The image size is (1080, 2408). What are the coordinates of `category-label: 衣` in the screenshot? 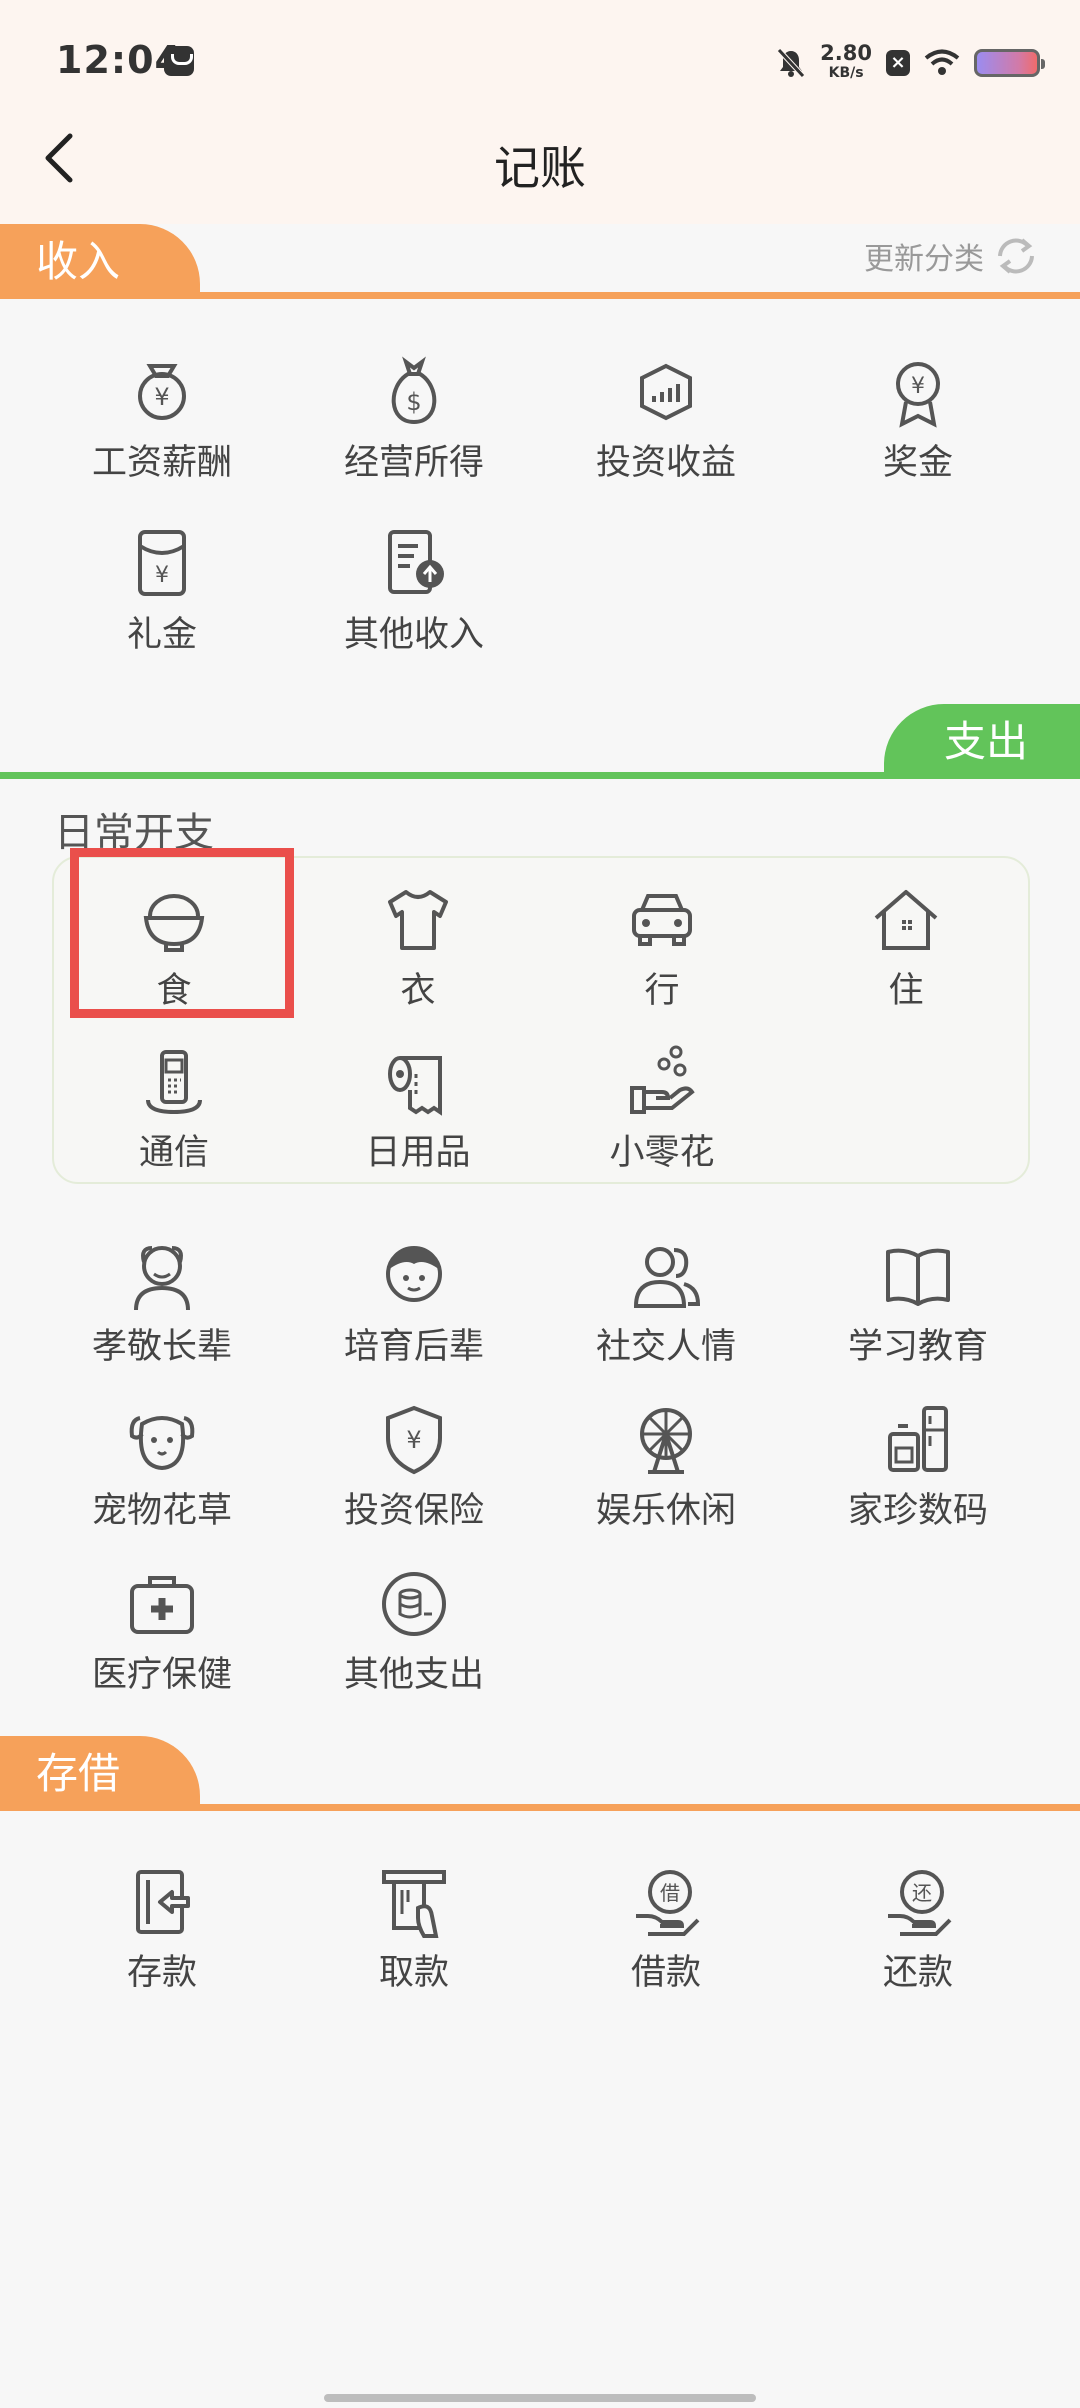 It's located at (418, 991).